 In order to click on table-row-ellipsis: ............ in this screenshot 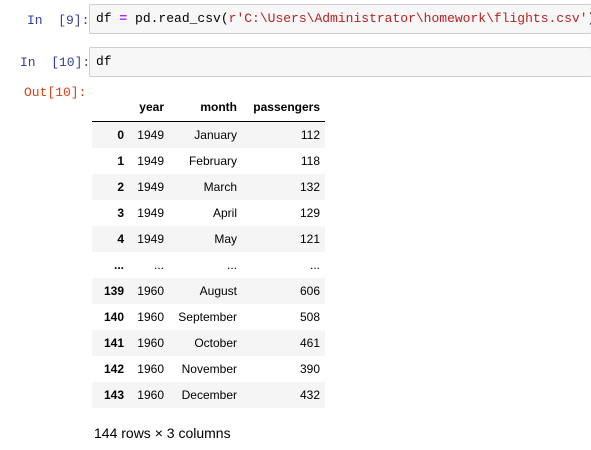, I will do `click(208, 265)`.